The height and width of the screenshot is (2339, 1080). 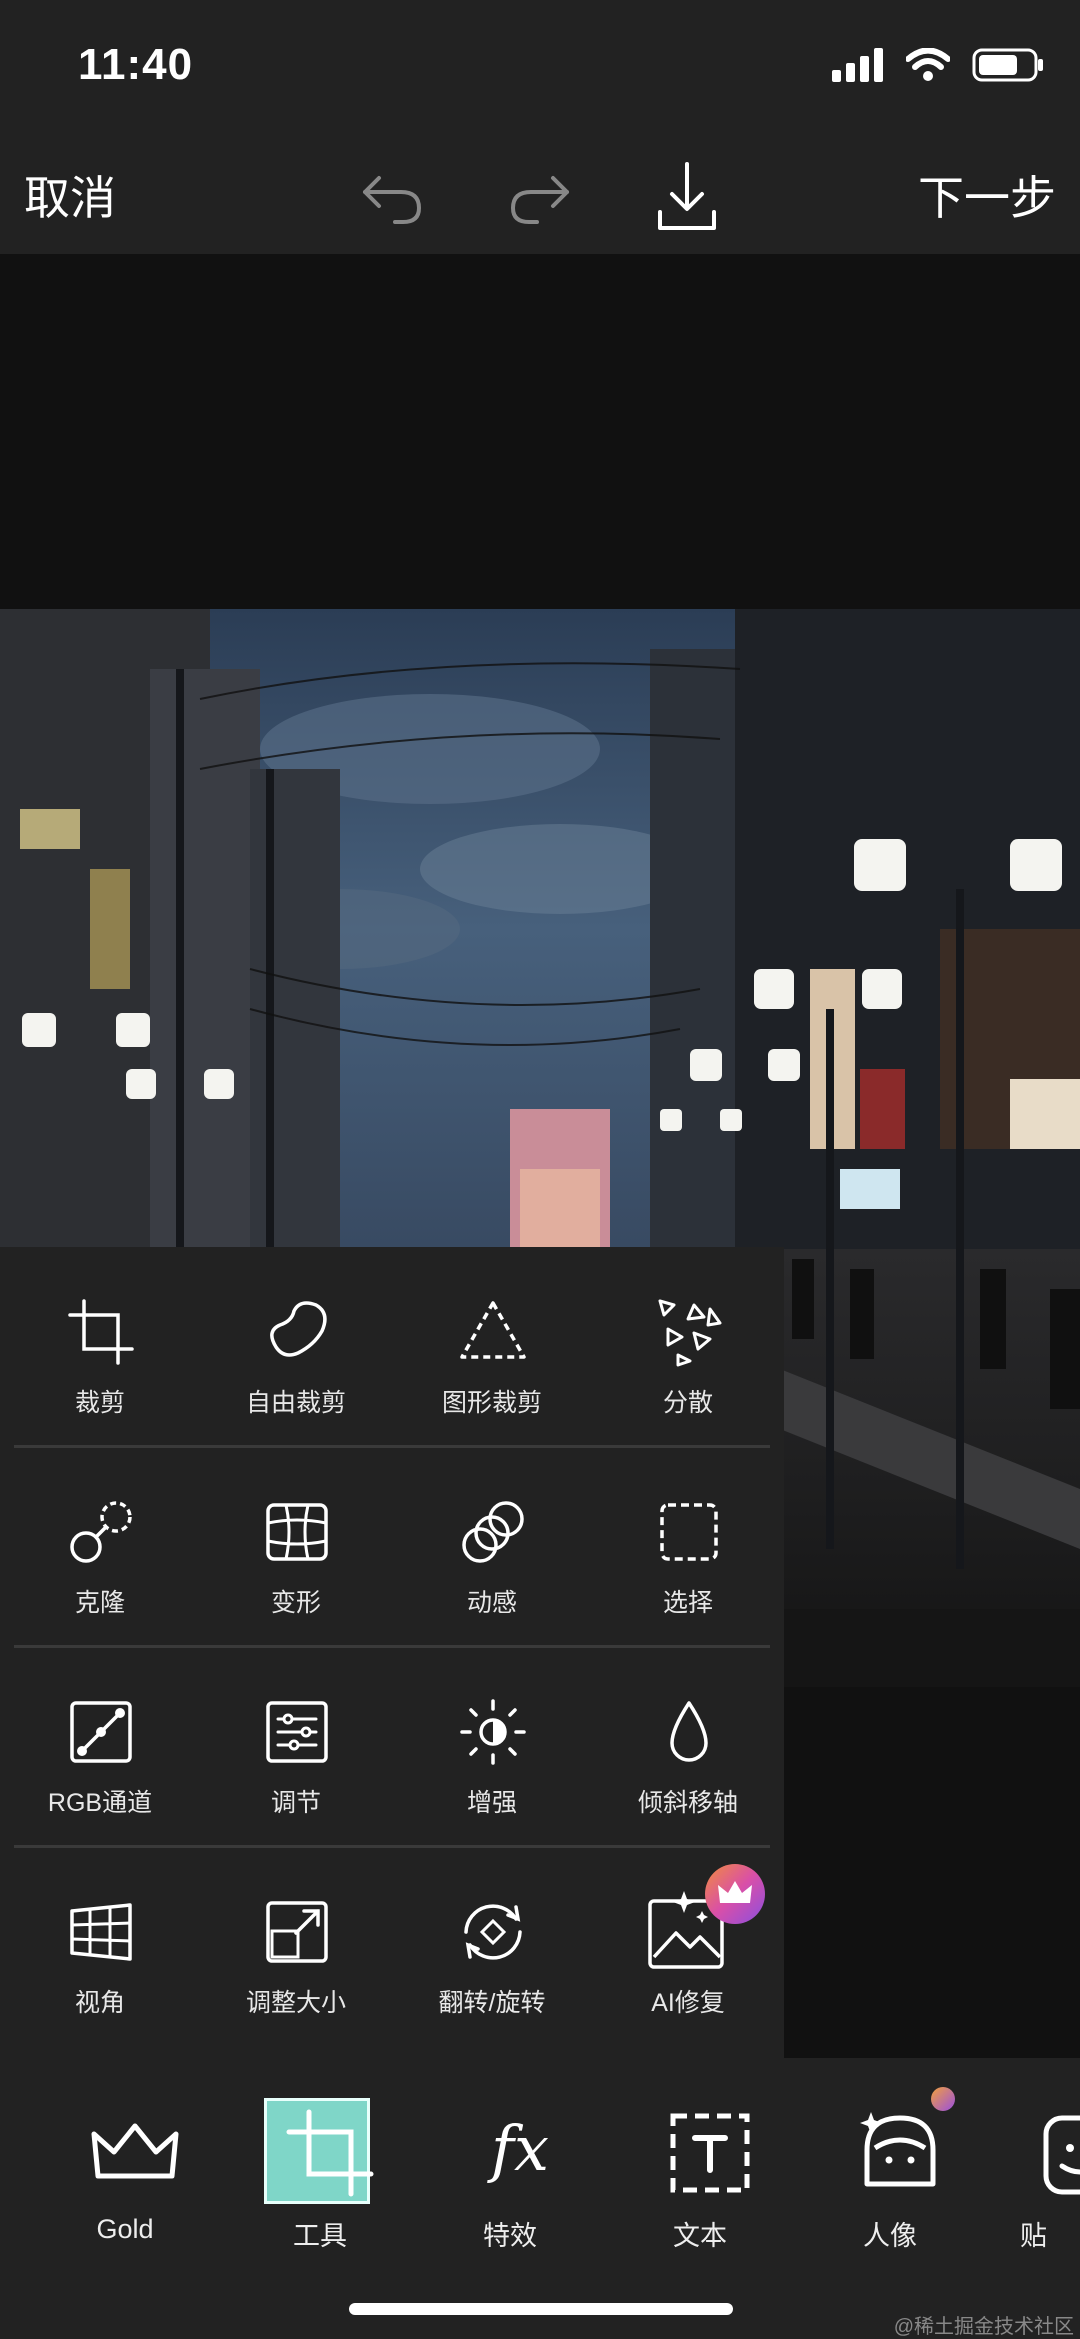 I want to click on tool-perspective-label: 视角, so click(x=99, y=2003).